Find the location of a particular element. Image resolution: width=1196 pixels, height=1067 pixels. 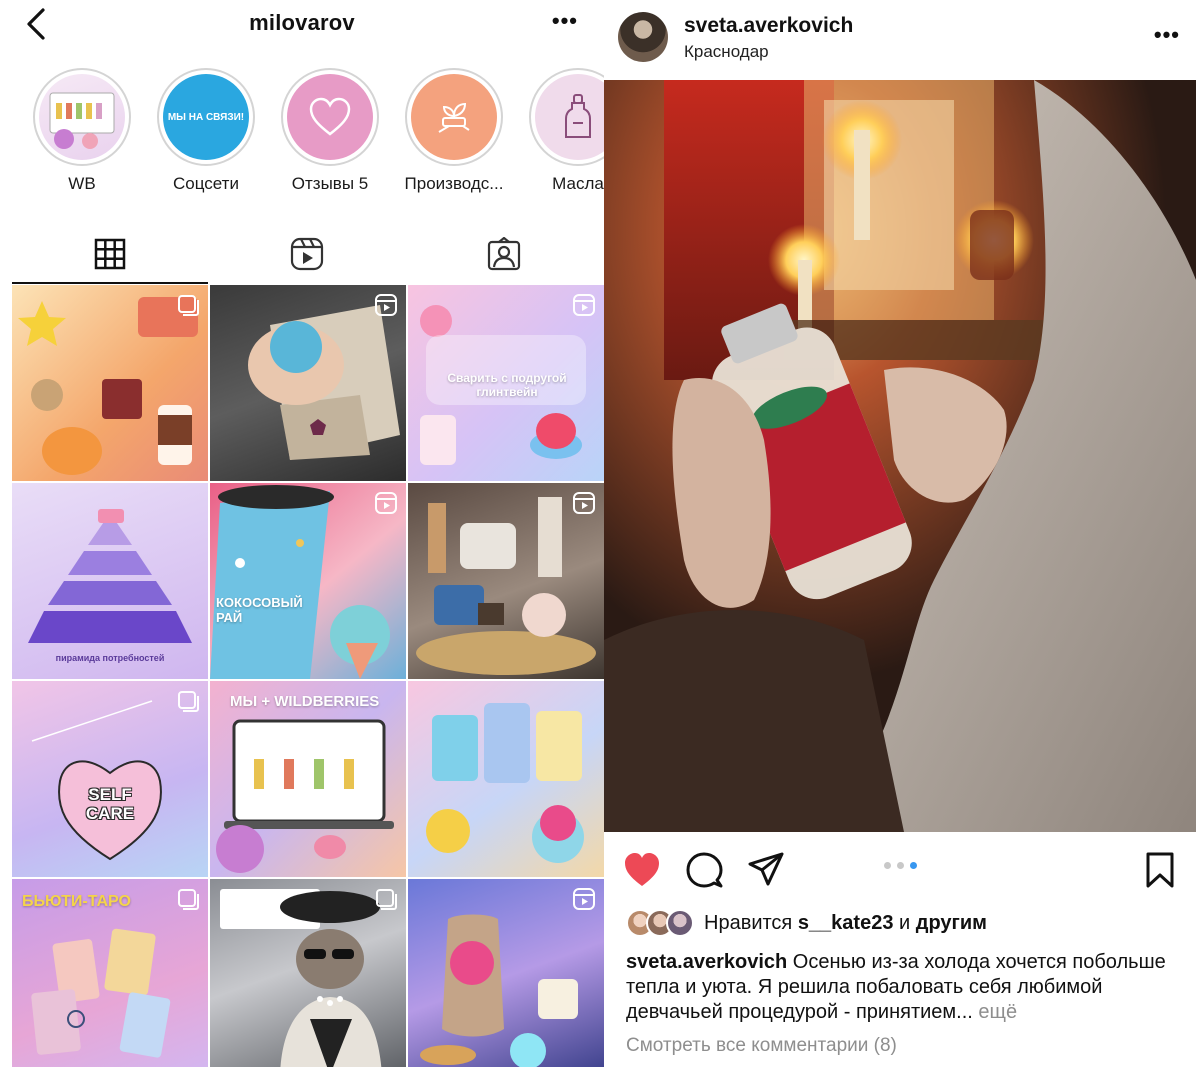

heart-icon is located at coordinates (330, 117).